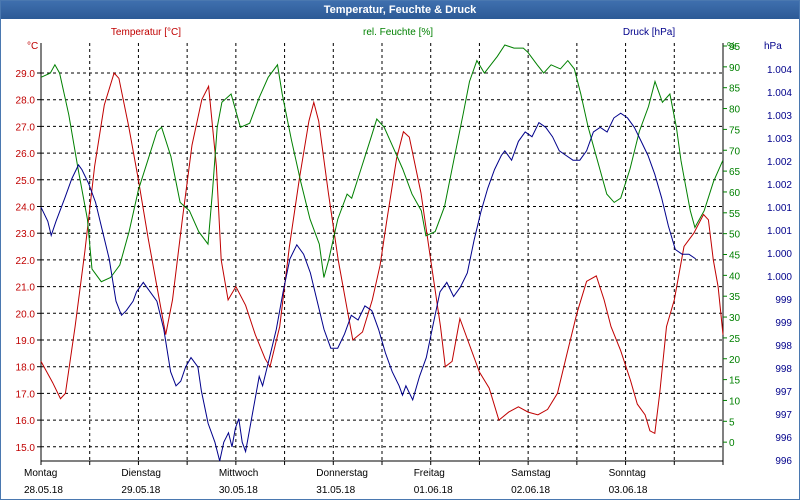  Describe the element at coordinates (433, 490) in the screenshot. I see `x-date-label: 01.06.18` at that location.